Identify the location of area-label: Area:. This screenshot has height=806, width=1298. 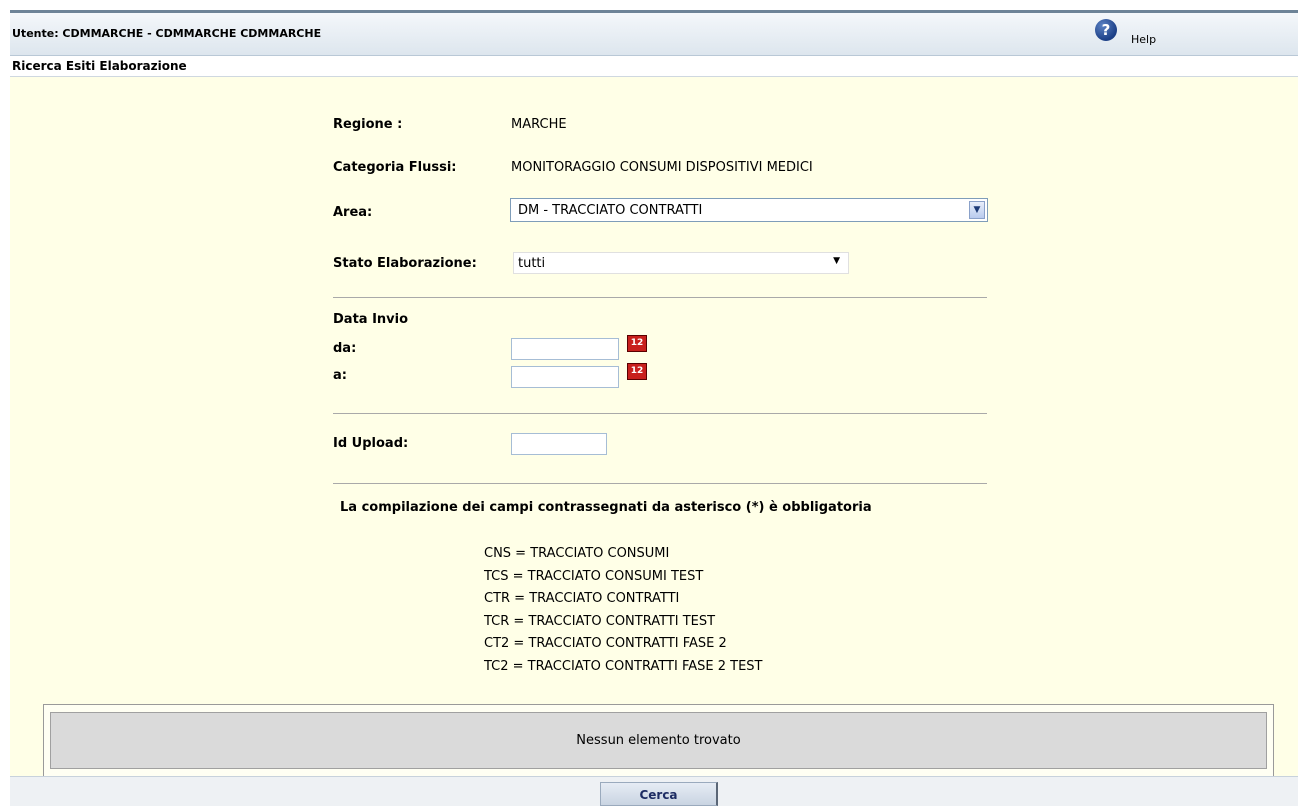
(353, 212).